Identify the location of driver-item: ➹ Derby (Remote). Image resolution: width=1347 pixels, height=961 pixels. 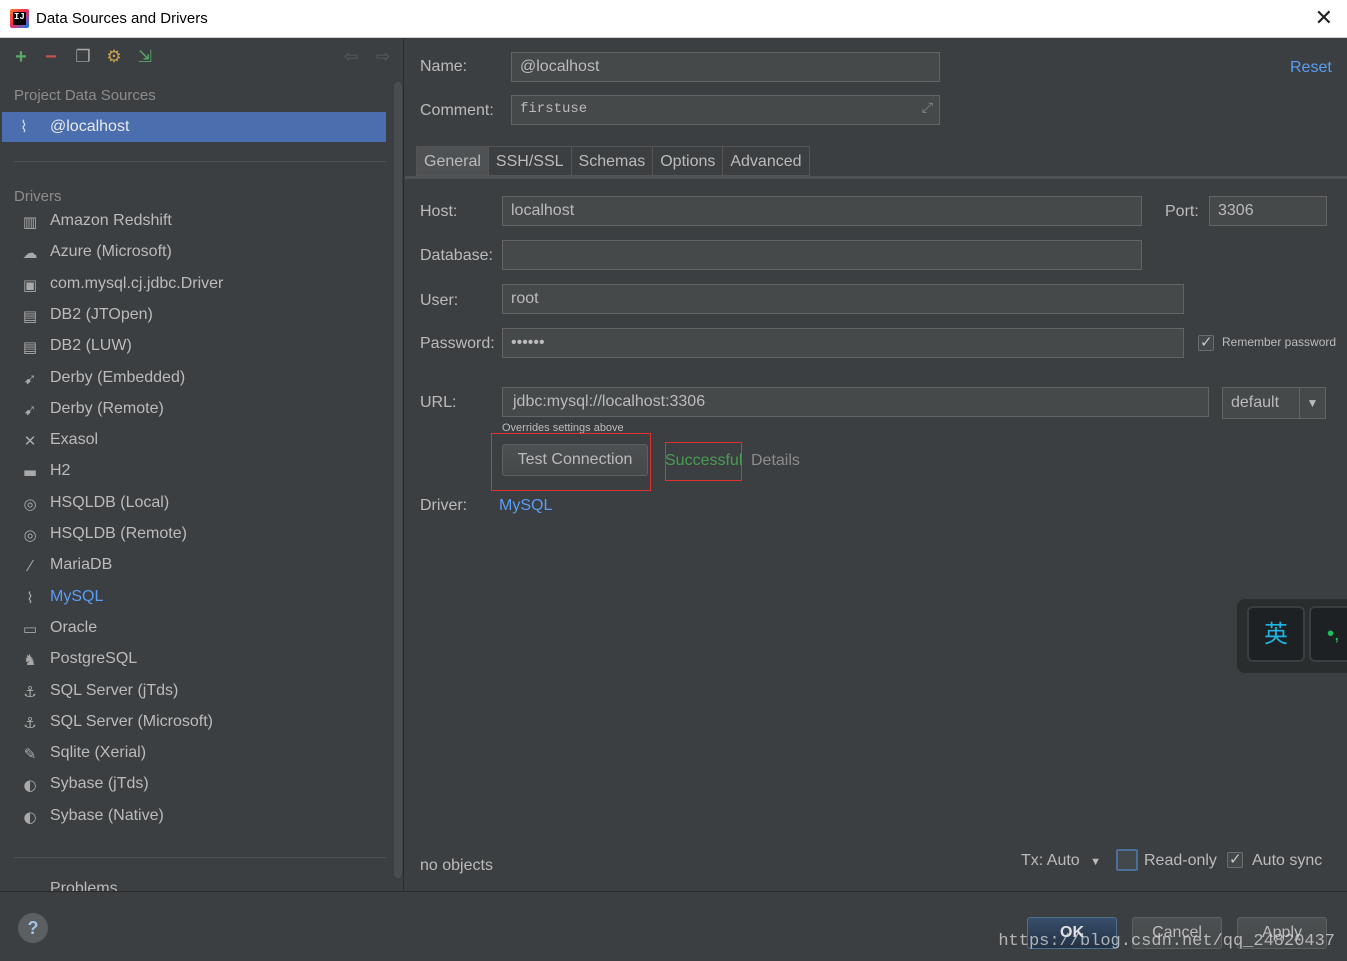
(195, 410).